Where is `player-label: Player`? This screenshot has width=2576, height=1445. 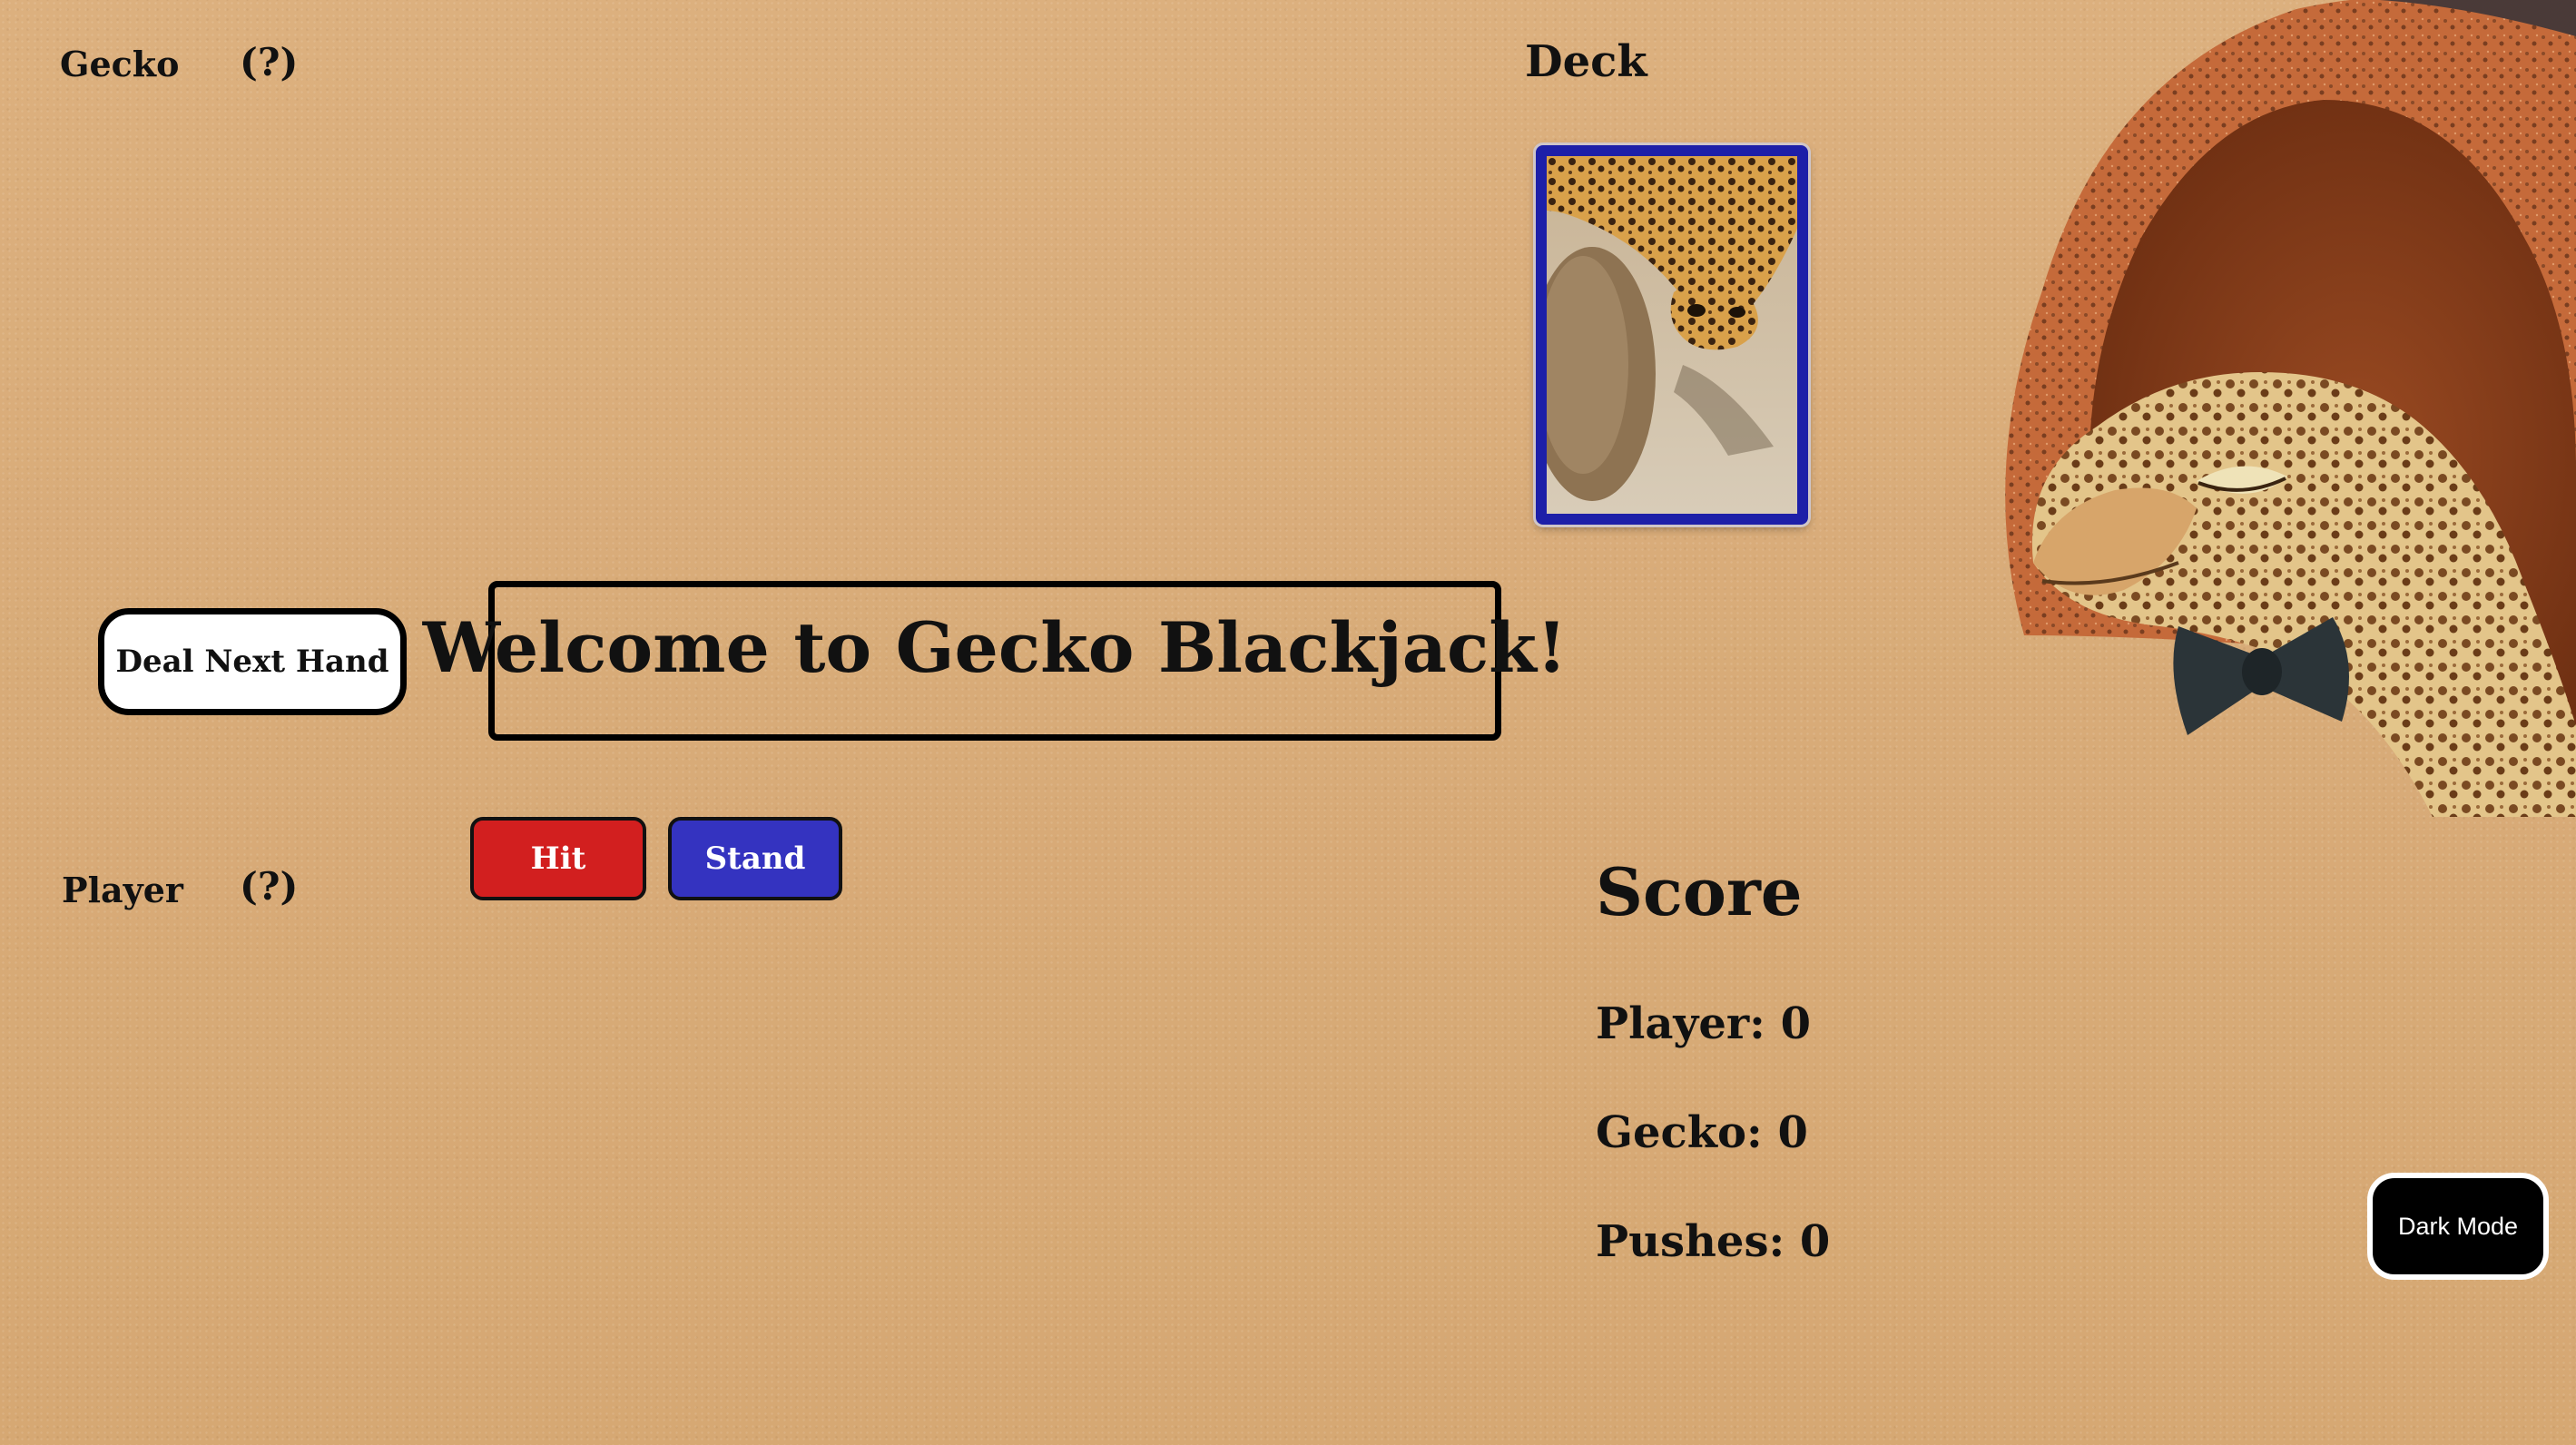 player-label: Player is located at coordinates (122, 890).